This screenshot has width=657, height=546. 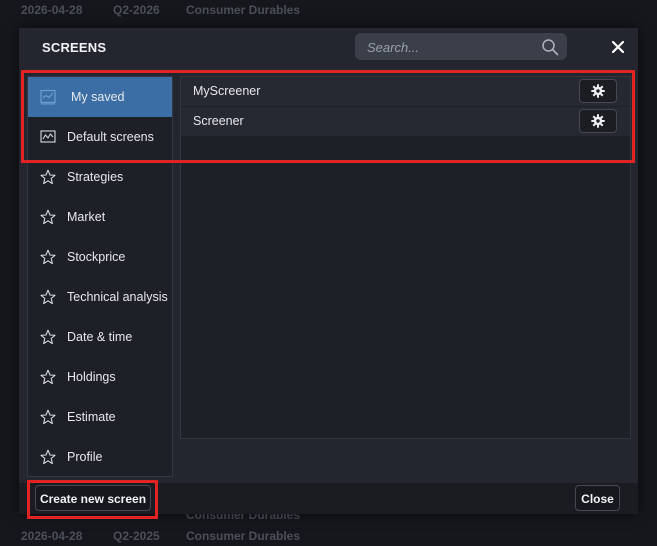 What do you see at coordinates (136, 536) in the screenshot?
I see `row-quarter: Q2-2025` at bounding box center [136, 536].